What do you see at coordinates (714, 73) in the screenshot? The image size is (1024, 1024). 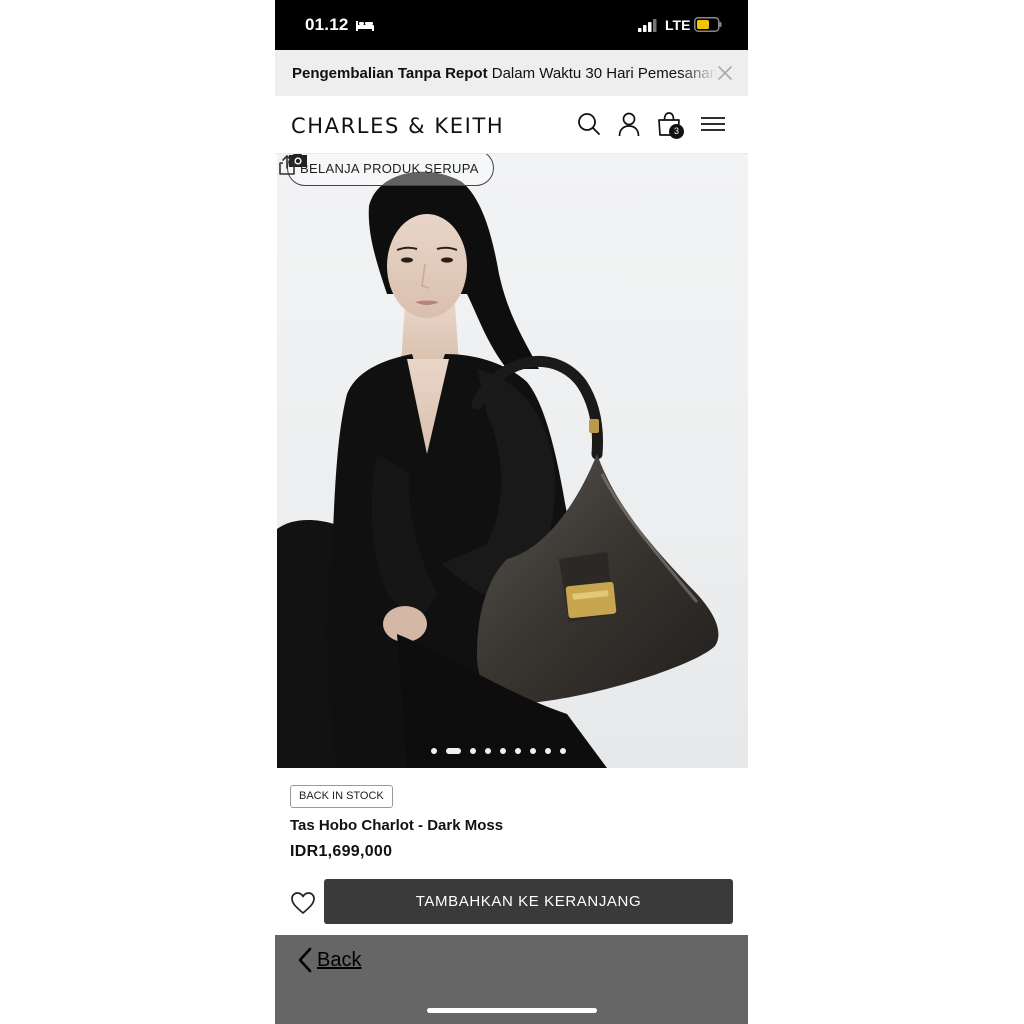 I see `announcement-fade` at bounding box center [714, 73].